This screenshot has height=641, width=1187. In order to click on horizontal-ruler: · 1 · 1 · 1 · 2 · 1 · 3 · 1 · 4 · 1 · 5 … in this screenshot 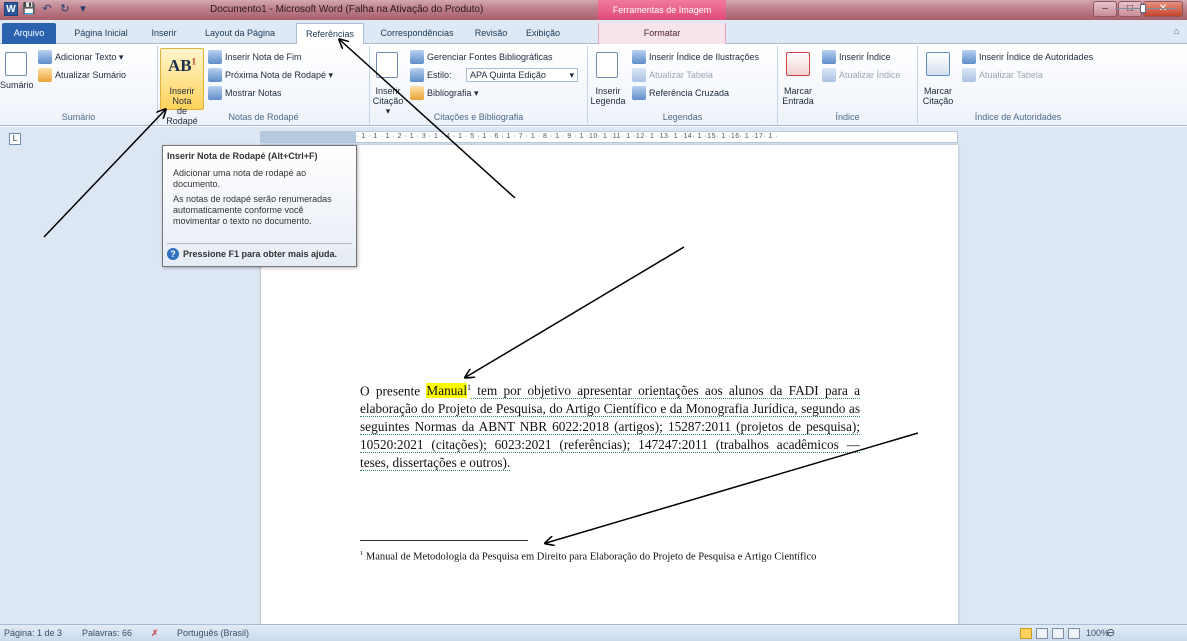, I will do `click(656, 137)`.